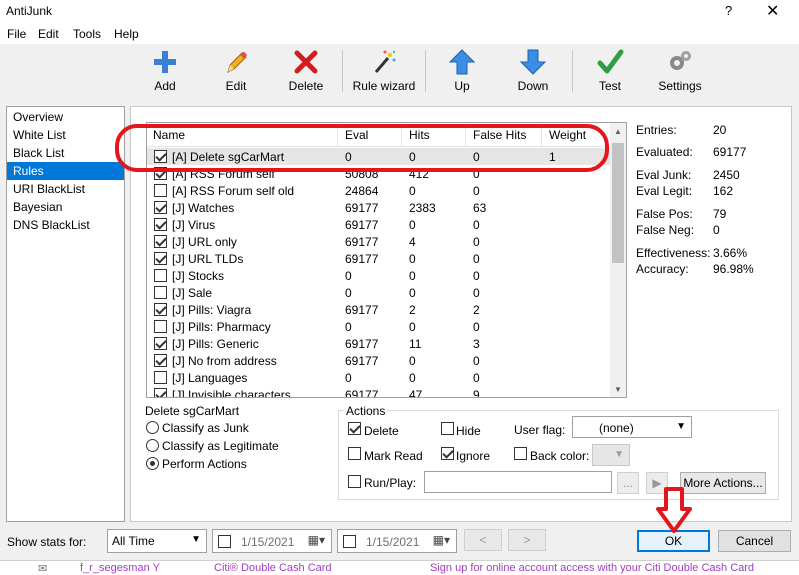 This screenshot has width=799, height=575. What do you see at coordinates (65, 153) in the screenshot?
I see `sidebar-item-black-list: Black List` at bounding box center [65, 153].